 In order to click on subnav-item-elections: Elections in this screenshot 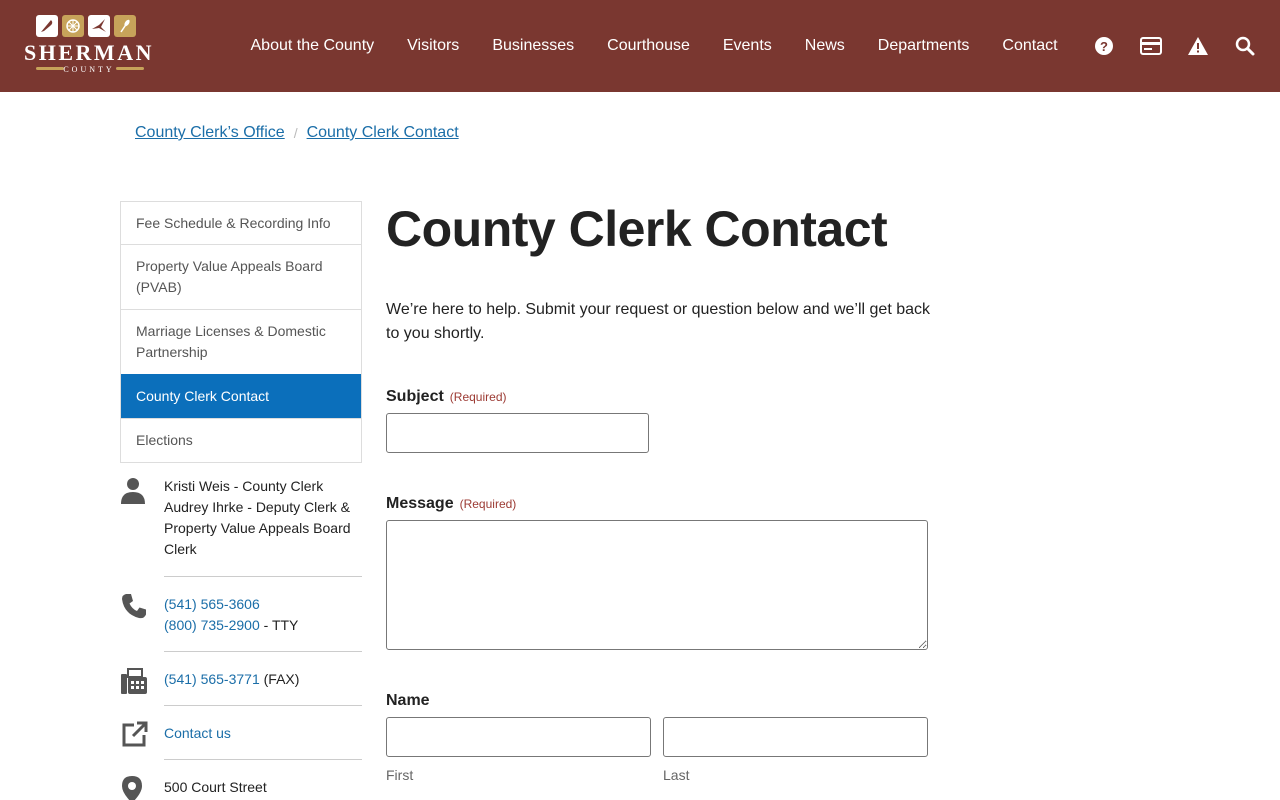, I will do `click(241, 440)`.